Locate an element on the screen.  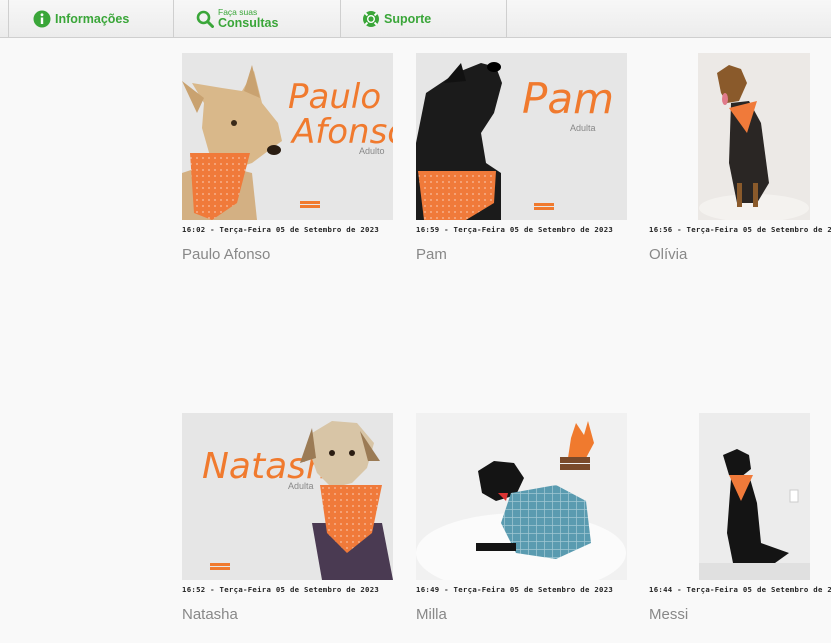
nav-item-suporte: Suporte is located at coordinates (424, 18).